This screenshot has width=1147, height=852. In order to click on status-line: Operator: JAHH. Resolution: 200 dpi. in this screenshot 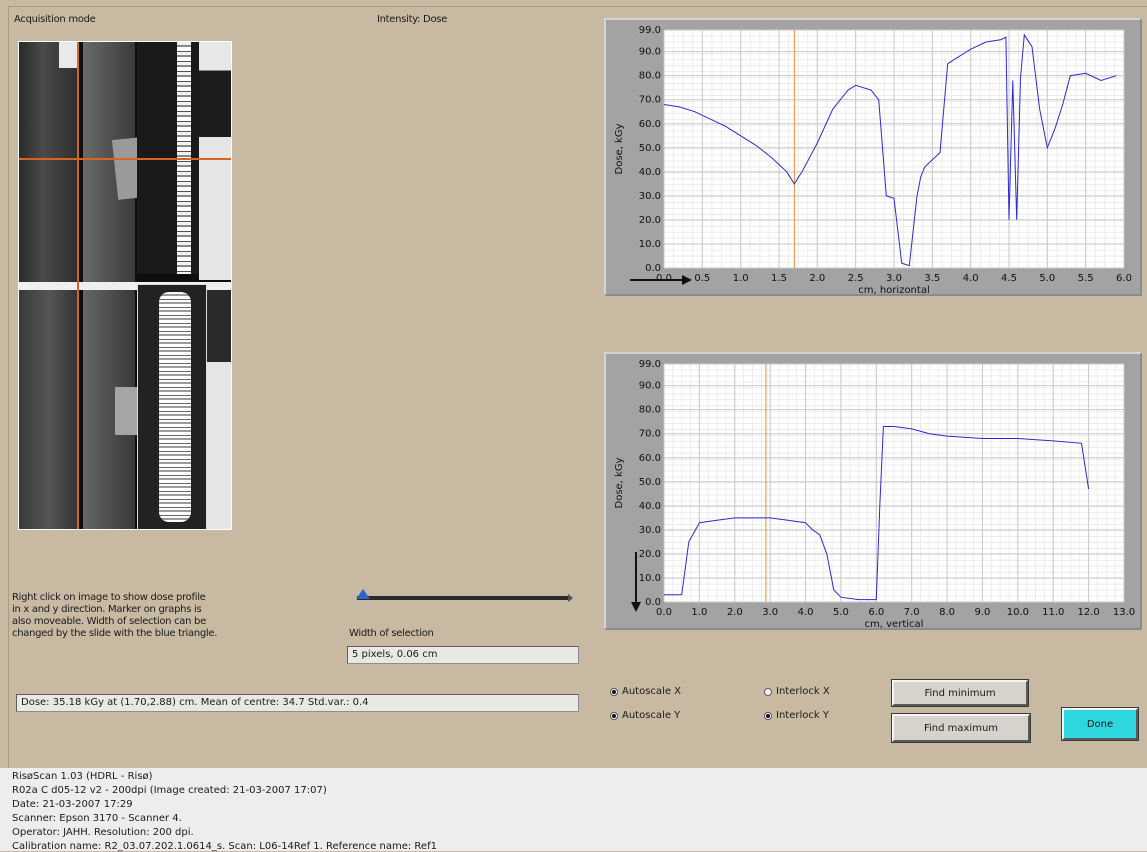, I will do `click(103, 832)`.